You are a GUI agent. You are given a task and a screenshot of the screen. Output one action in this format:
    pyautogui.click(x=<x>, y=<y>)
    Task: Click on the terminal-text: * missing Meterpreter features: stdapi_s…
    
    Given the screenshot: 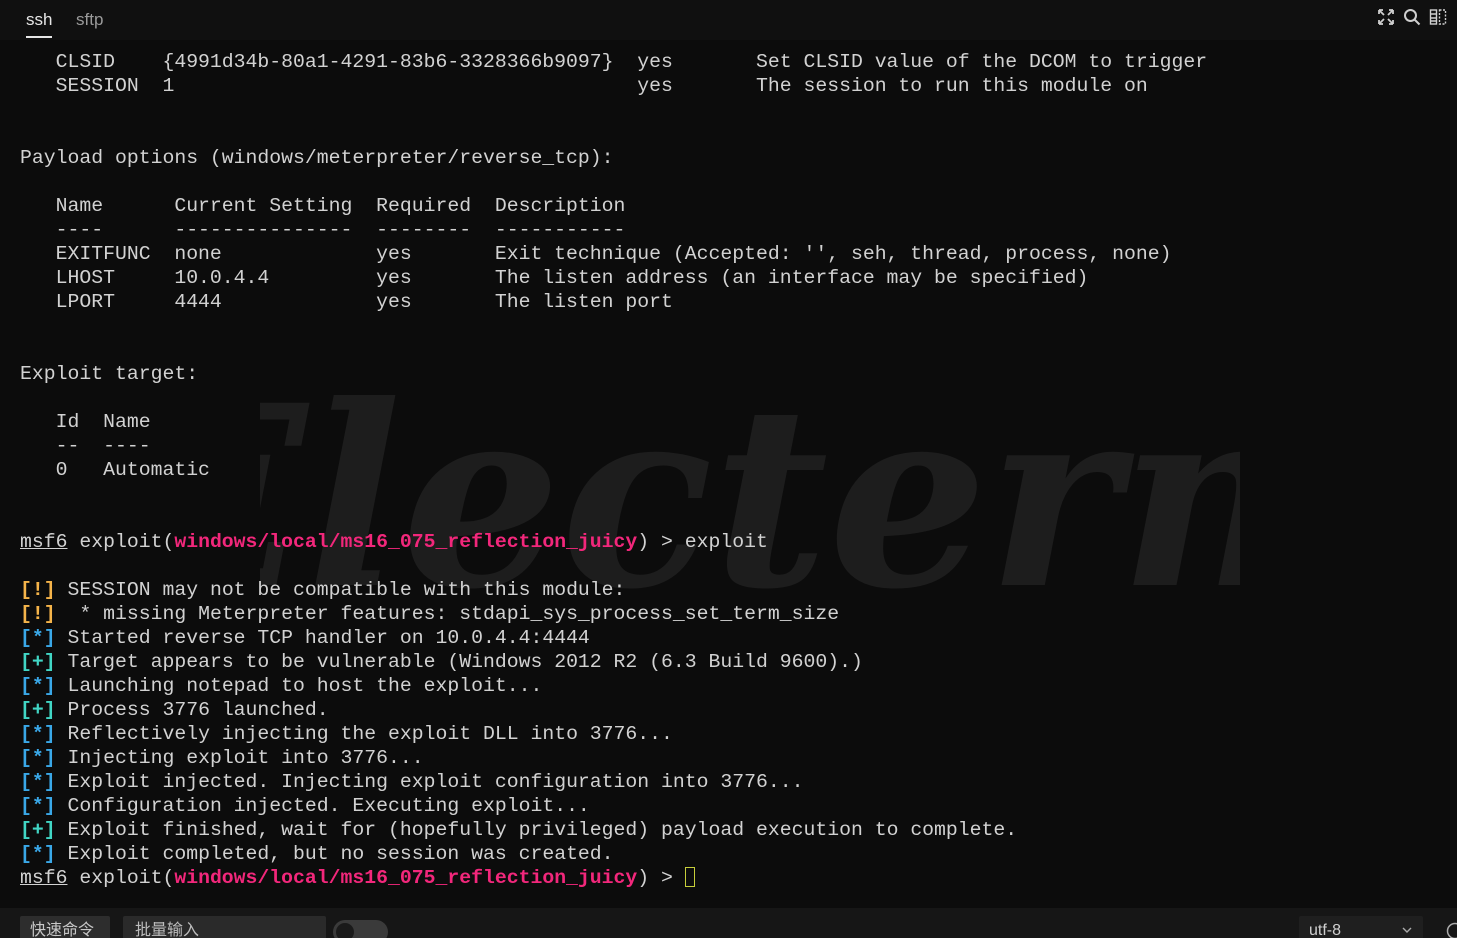 What is the action you would take?
    pyautogui.click(x=447, y=614)
    